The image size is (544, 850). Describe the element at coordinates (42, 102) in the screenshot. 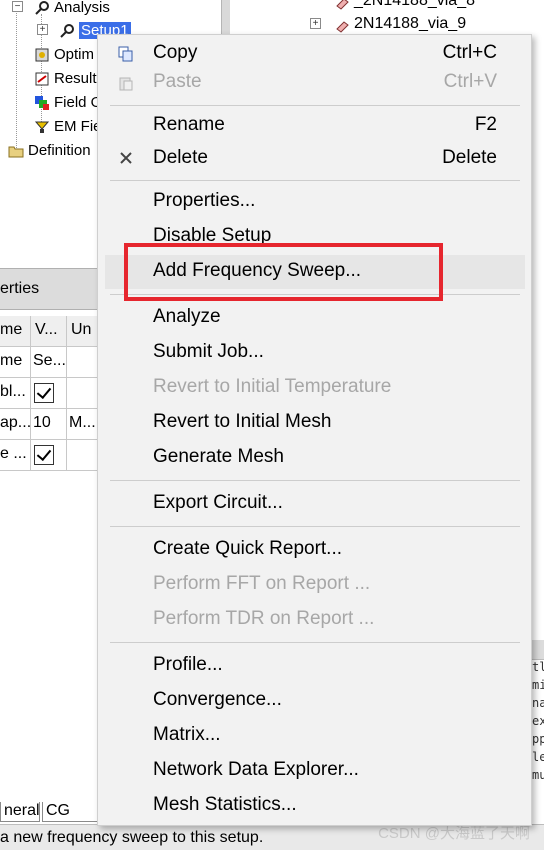

I see `field-overlays-icon` at that location.